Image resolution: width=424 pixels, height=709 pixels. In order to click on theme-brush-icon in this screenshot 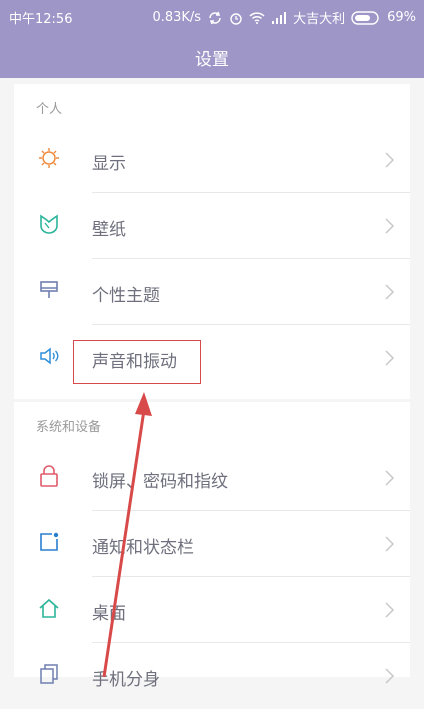, I will do `click(49, 289)`.